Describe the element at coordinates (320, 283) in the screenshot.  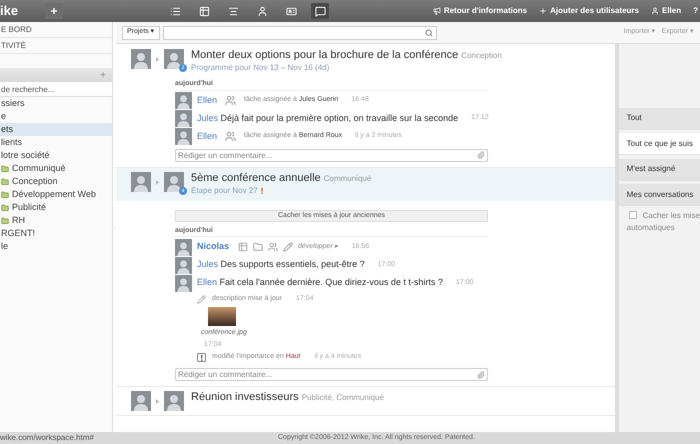
I see `comment-text: Ellen Fait cela l'année dernière. Que diriez-vous de t t-shirts ?` at that location.